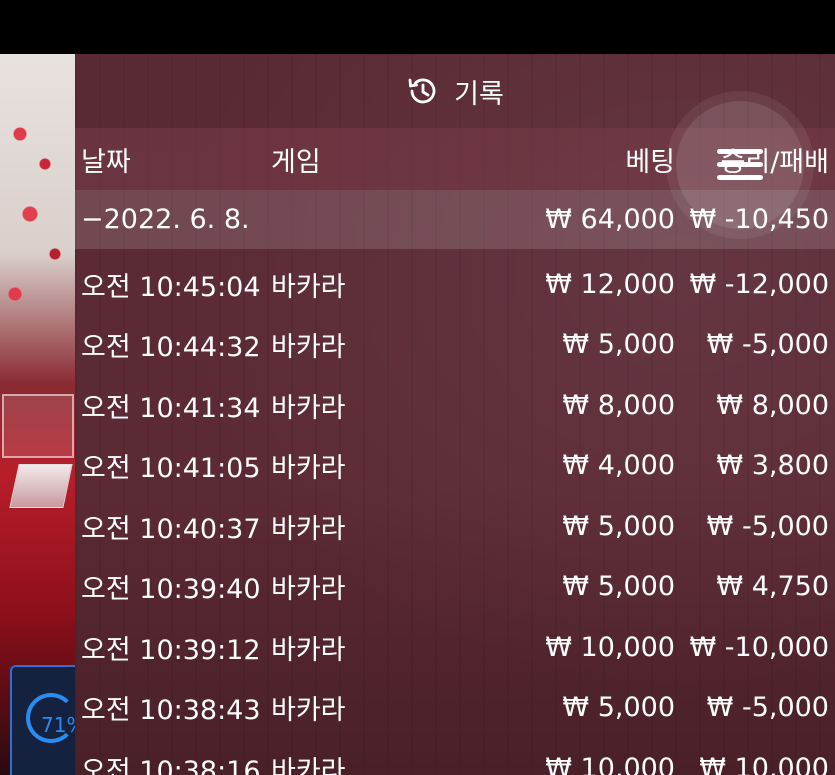 The image size is (835, 775). Describe the element at coordinates (455, 647) in the screenshot. I see `history-row: 오전 10:39:12 바카라 ₩ 10,000 ₩ -10,000` at that location.